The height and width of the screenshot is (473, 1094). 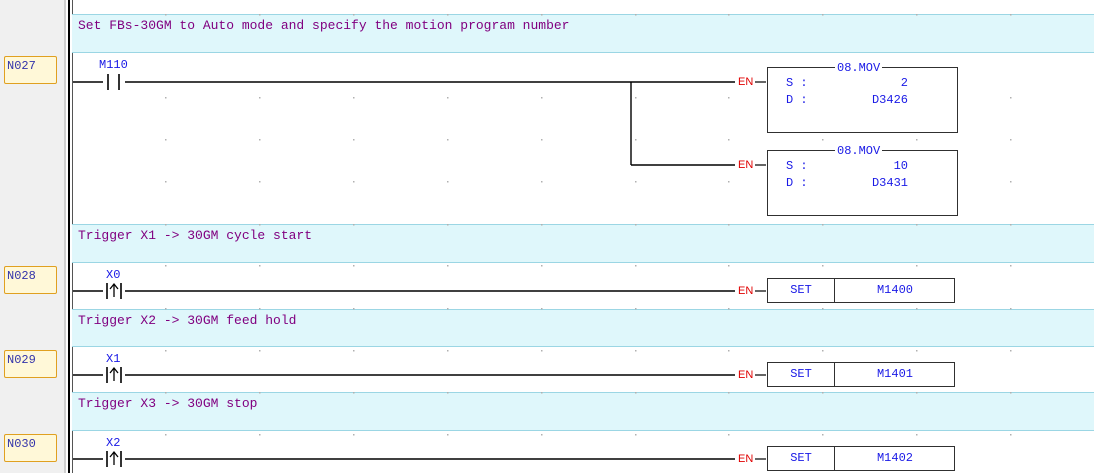 I want to click on mov-dest-label: D :, so click(x=797, y=183).